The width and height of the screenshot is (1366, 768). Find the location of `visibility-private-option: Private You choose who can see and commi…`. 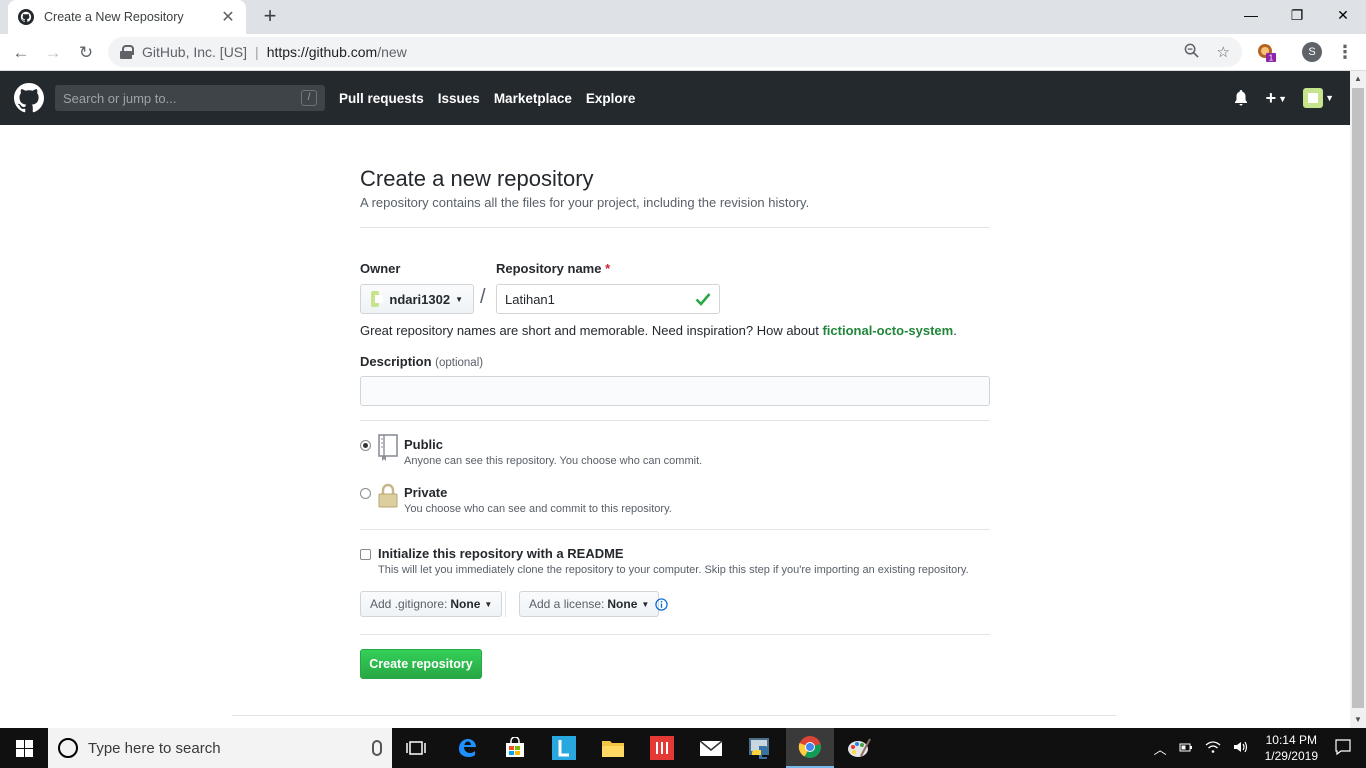

visibility-private-option: Private You choose who can see and commi… is located at coordinates (675, 502).